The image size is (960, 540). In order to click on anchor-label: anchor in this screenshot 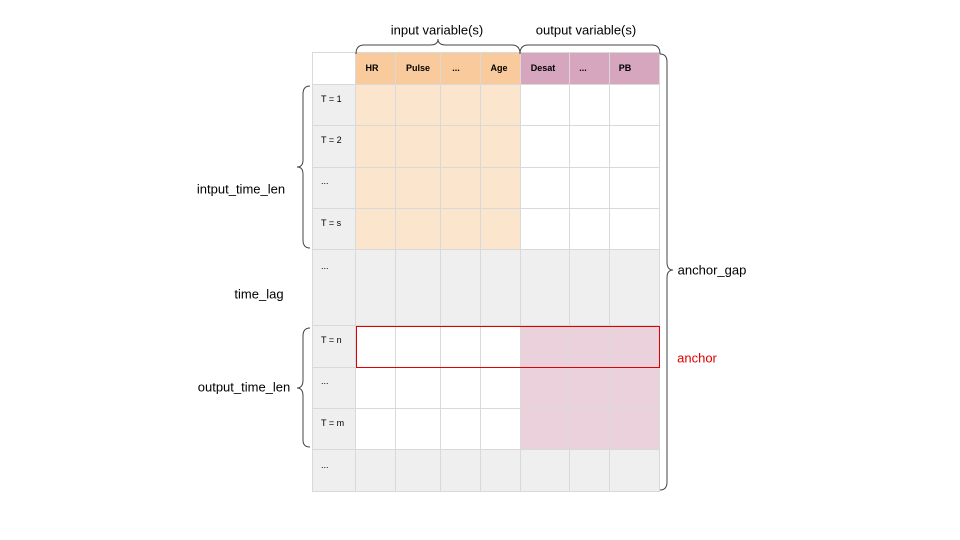, I will do `click(697, 358)`.